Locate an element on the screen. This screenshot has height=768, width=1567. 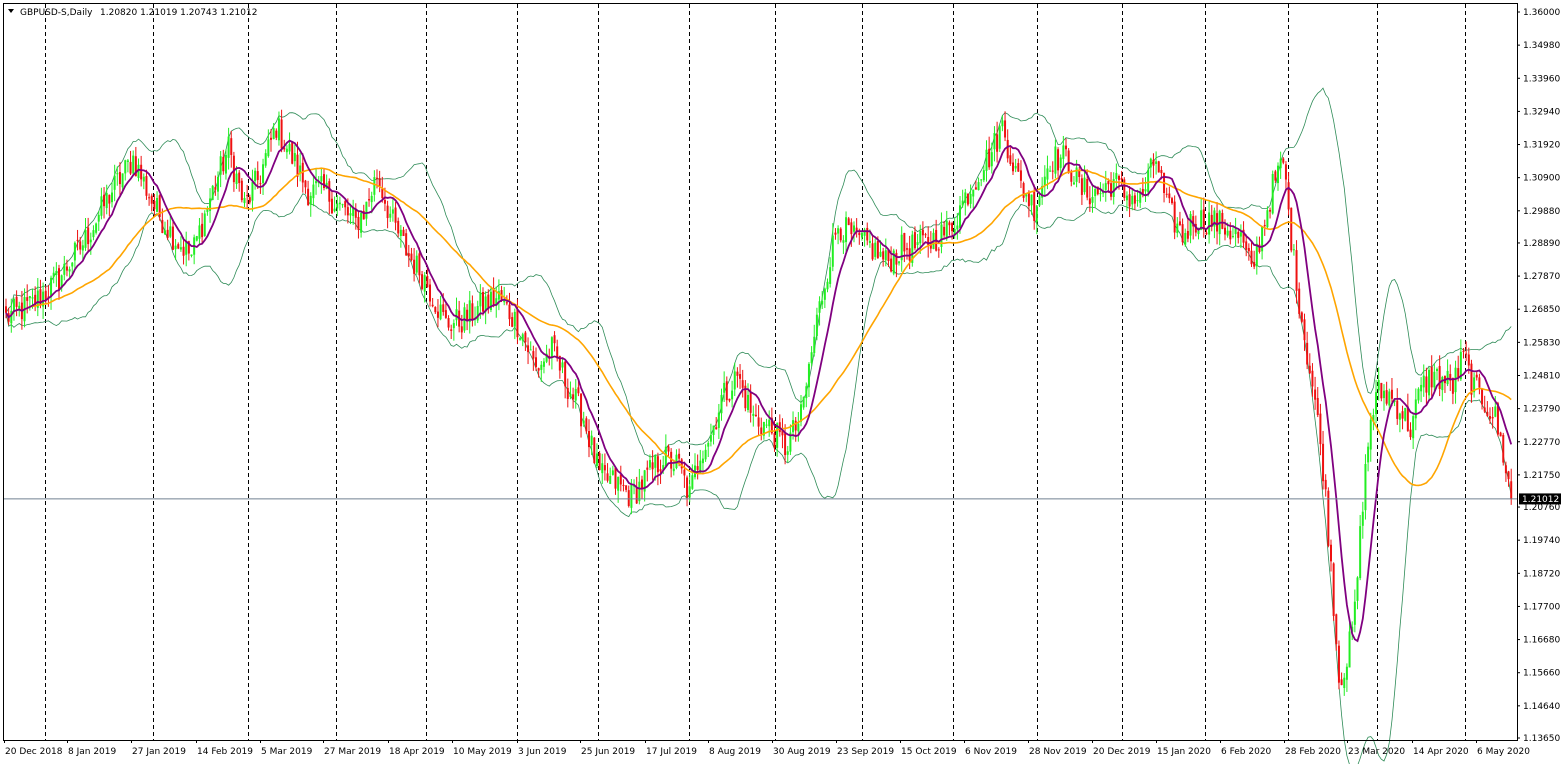
x-tick-label: 14 Feb 2019 is located at coordinates (225, 752).